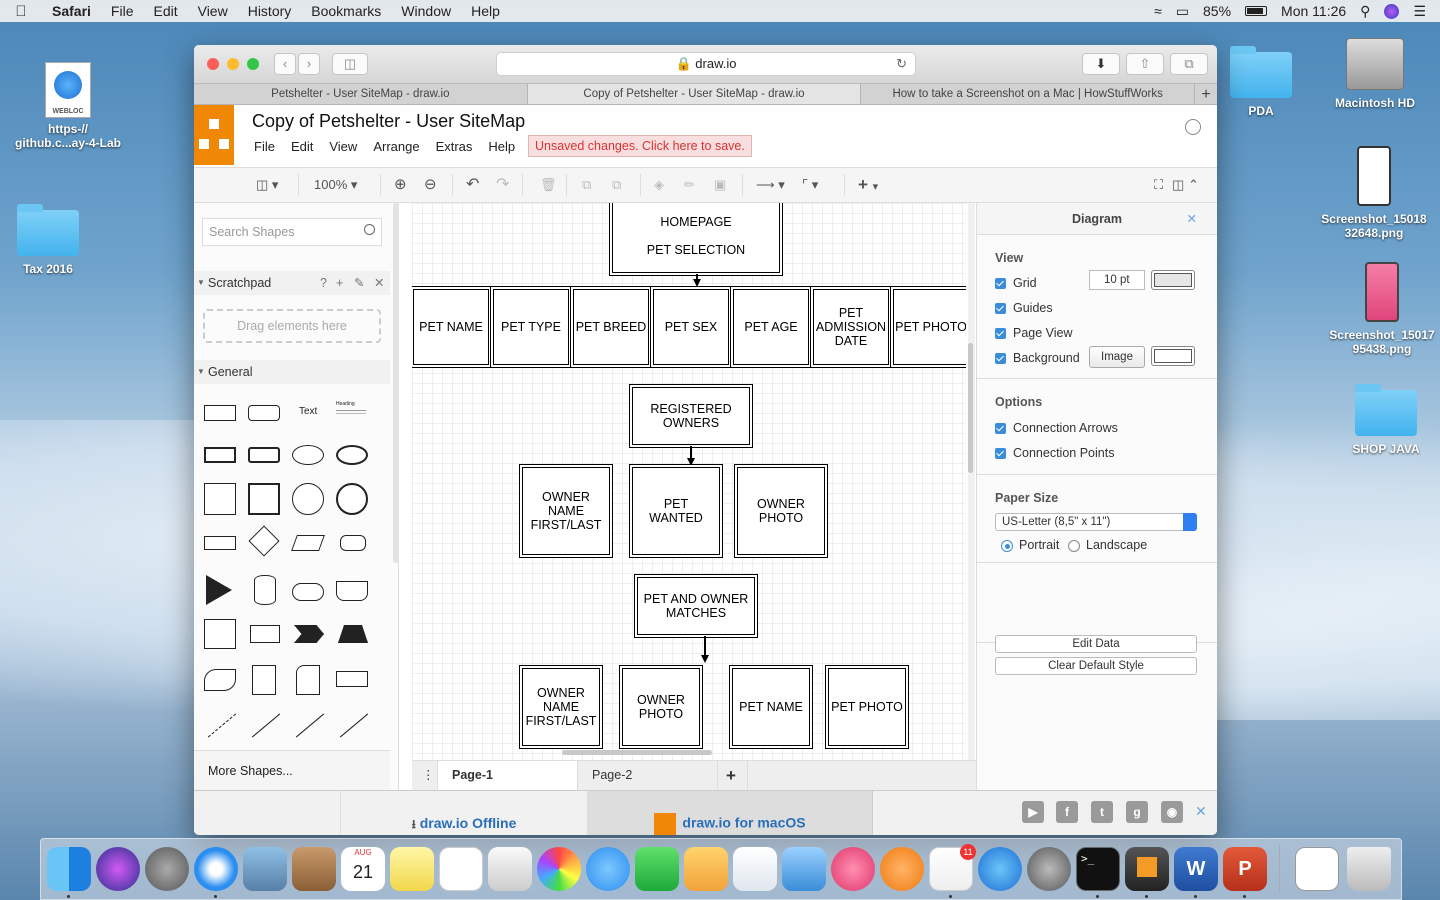  I want to click on menu-edit: Edit, so click(165, 11).